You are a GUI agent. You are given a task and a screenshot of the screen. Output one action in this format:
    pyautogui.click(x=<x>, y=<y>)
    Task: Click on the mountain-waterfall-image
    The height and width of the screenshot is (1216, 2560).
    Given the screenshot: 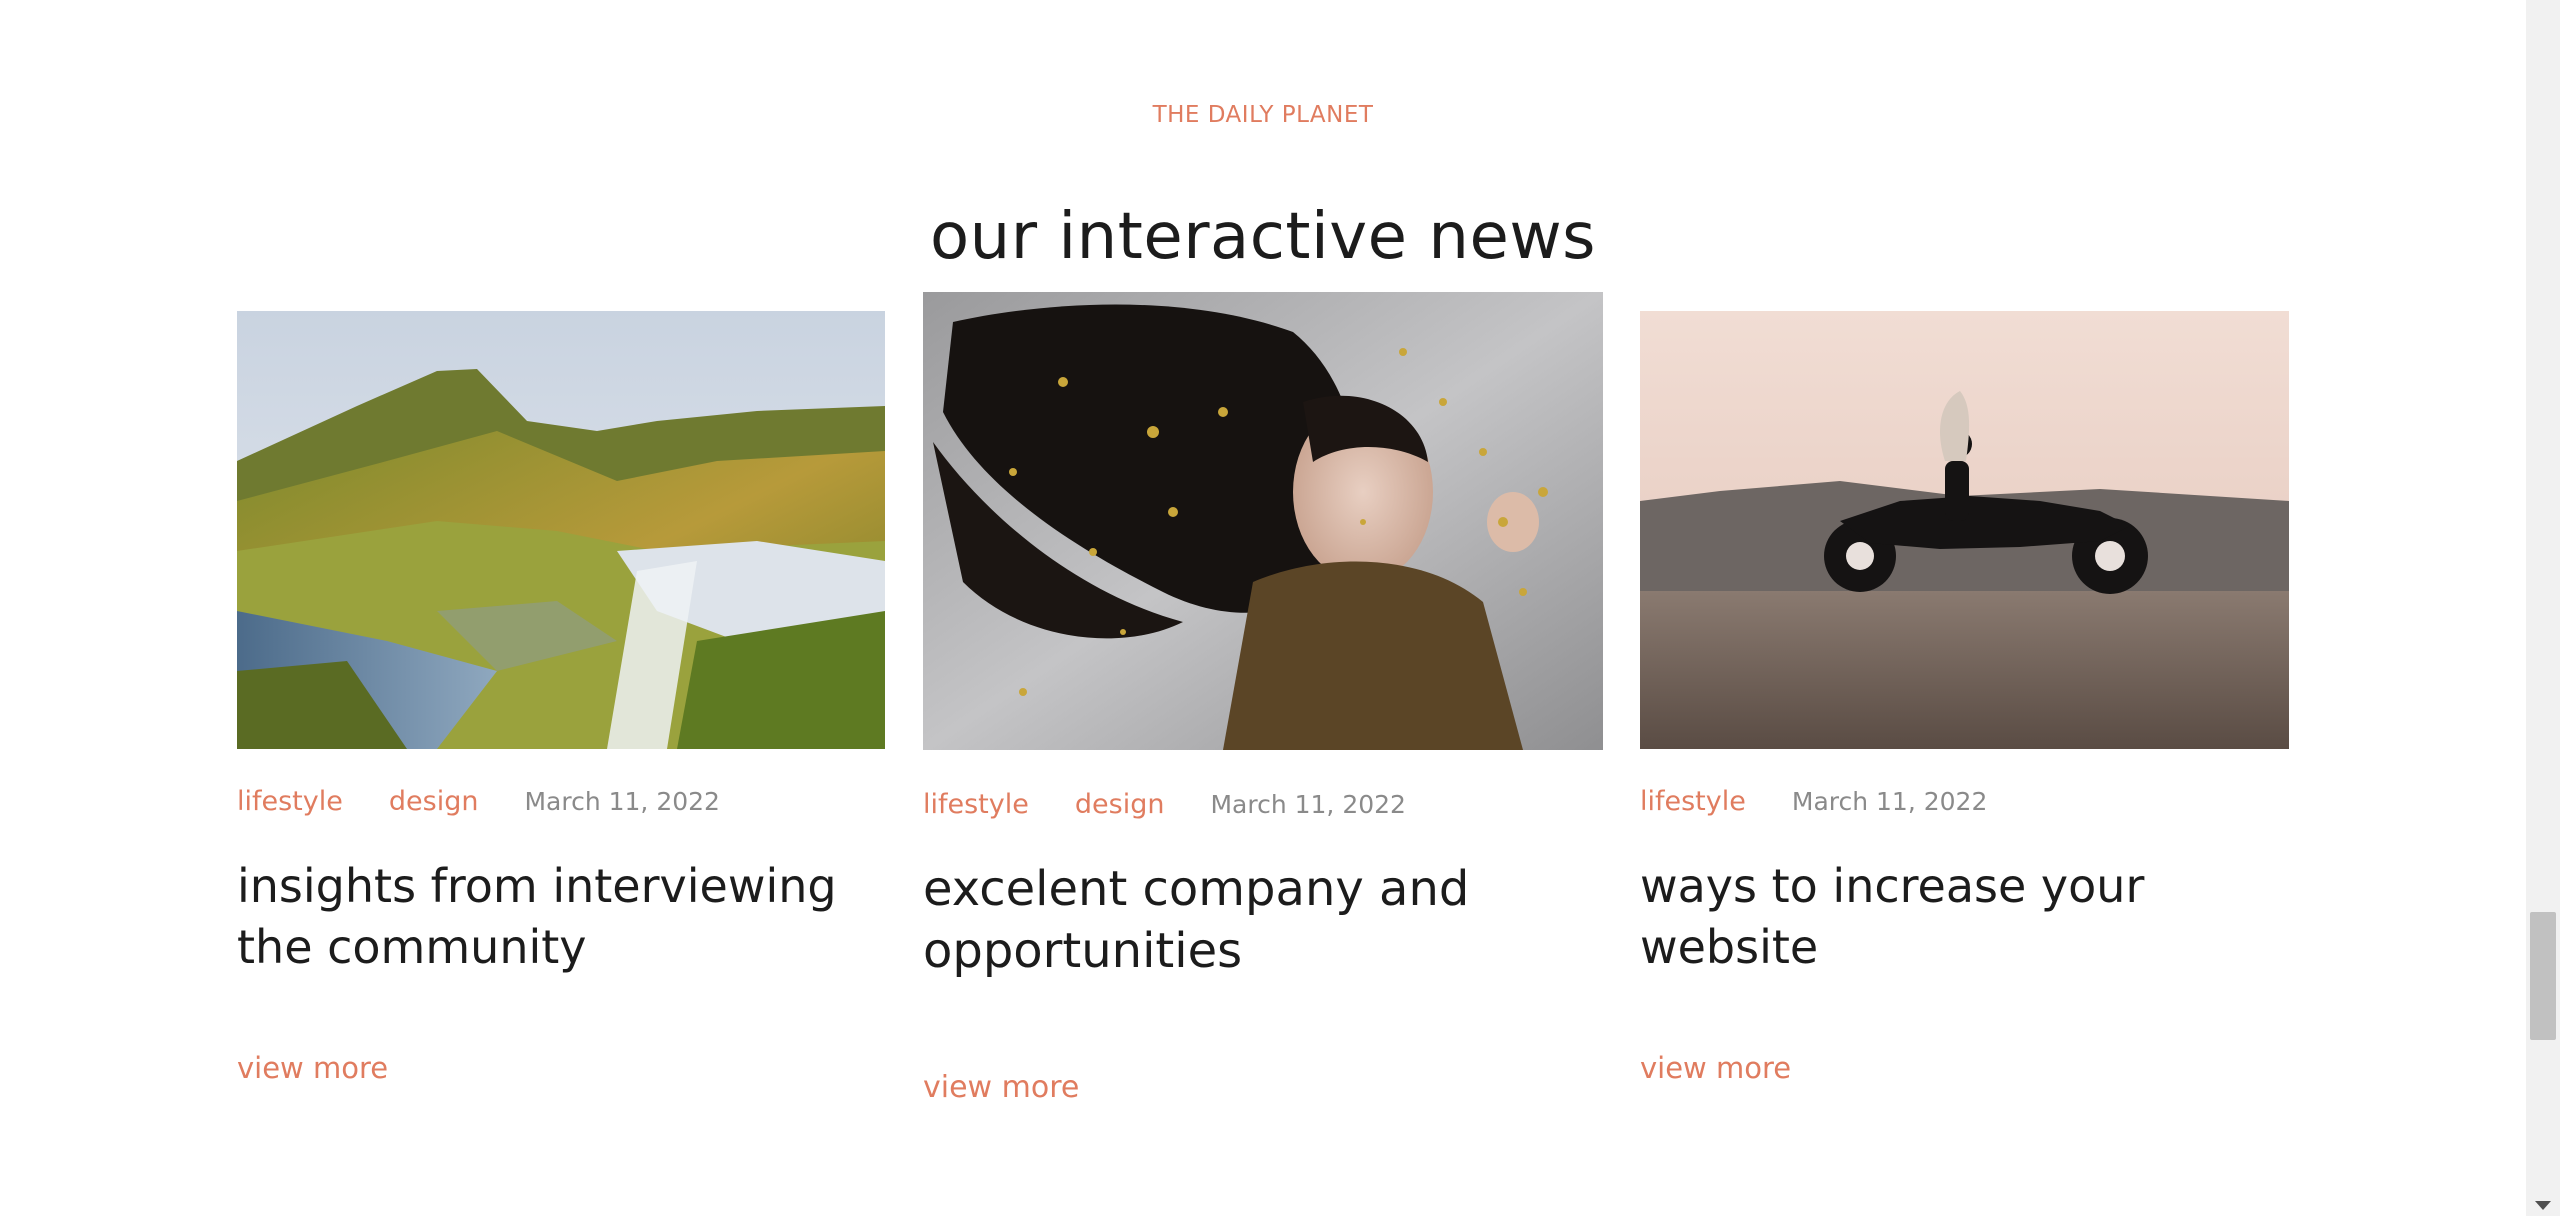 What is the action you would take?
    pyautogui.click(x=561, y=530)
    